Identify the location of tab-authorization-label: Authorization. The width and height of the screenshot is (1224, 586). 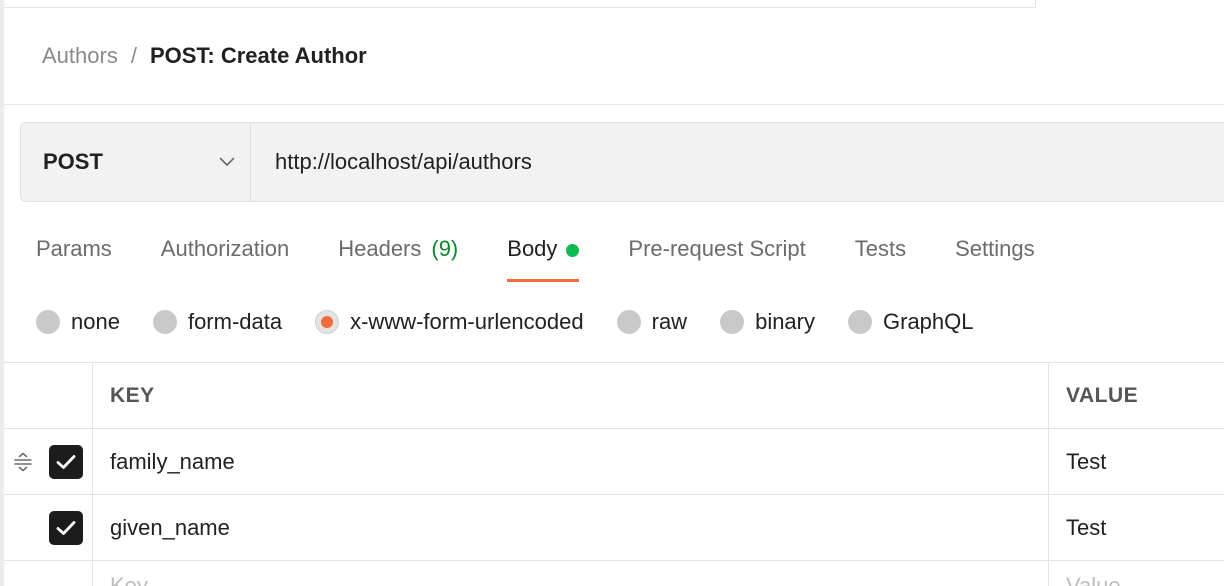
(225, 248).